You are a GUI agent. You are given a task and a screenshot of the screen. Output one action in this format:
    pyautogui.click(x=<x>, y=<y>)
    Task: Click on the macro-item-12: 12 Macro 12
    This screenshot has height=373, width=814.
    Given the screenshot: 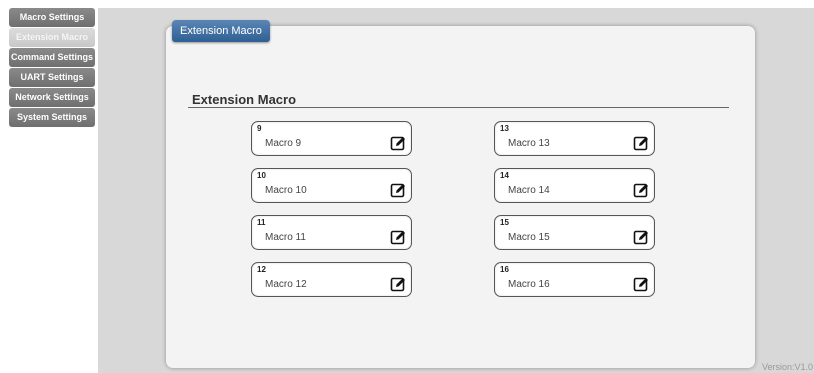 What is the action you would take?
    pyautogui.click(x=331, y=279)
    